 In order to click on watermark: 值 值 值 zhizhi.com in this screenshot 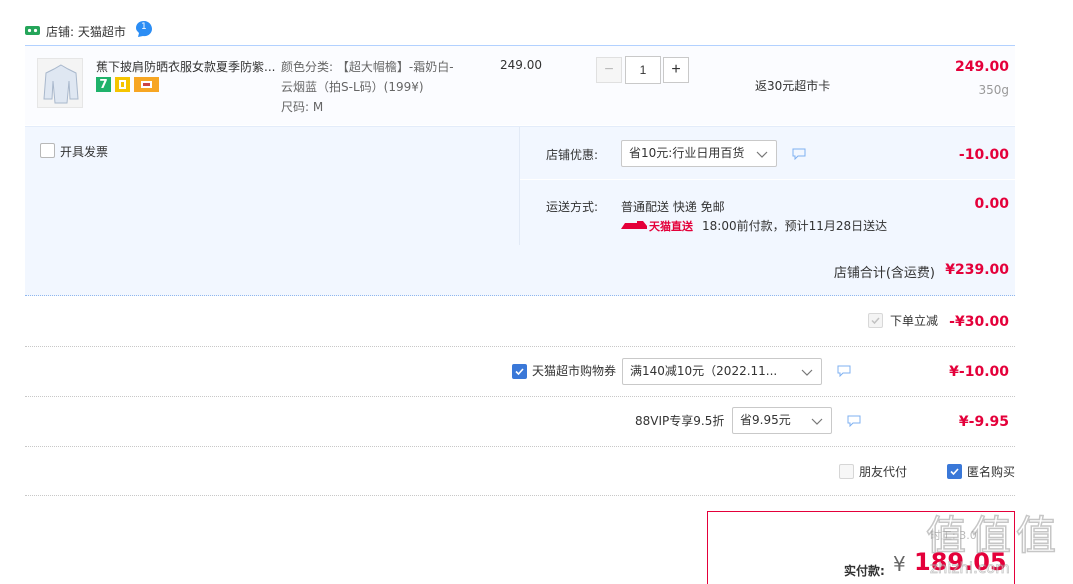, I will do `click(995, 541)`.